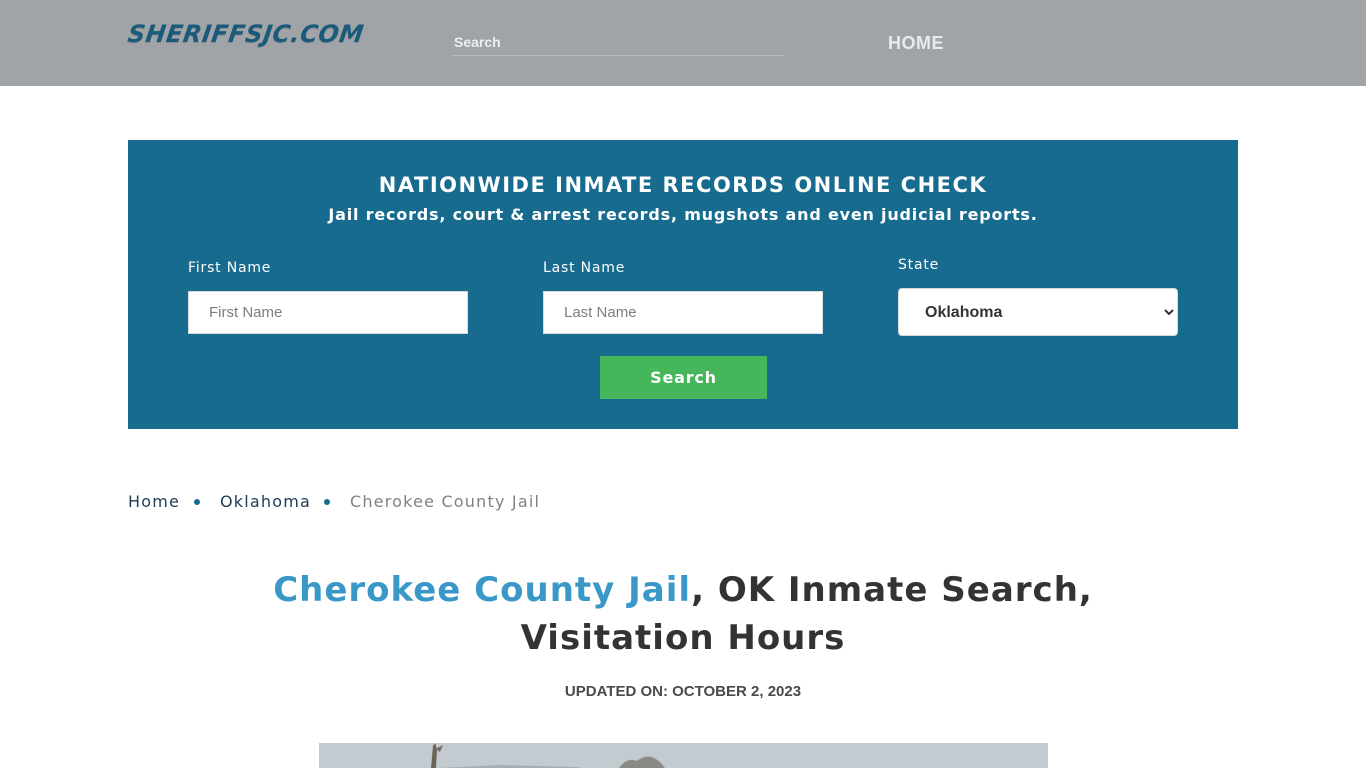  Describe the element at coordinates (482, 590) in the screenshot. I see `page-title-highlight: Cherokee County Jail` at that location.